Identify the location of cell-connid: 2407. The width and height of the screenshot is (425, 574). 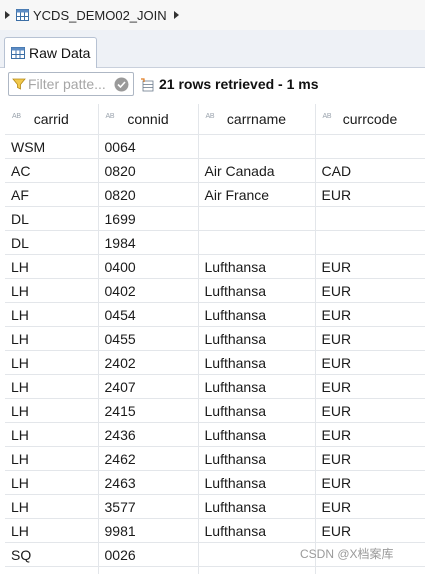
(148, 386).